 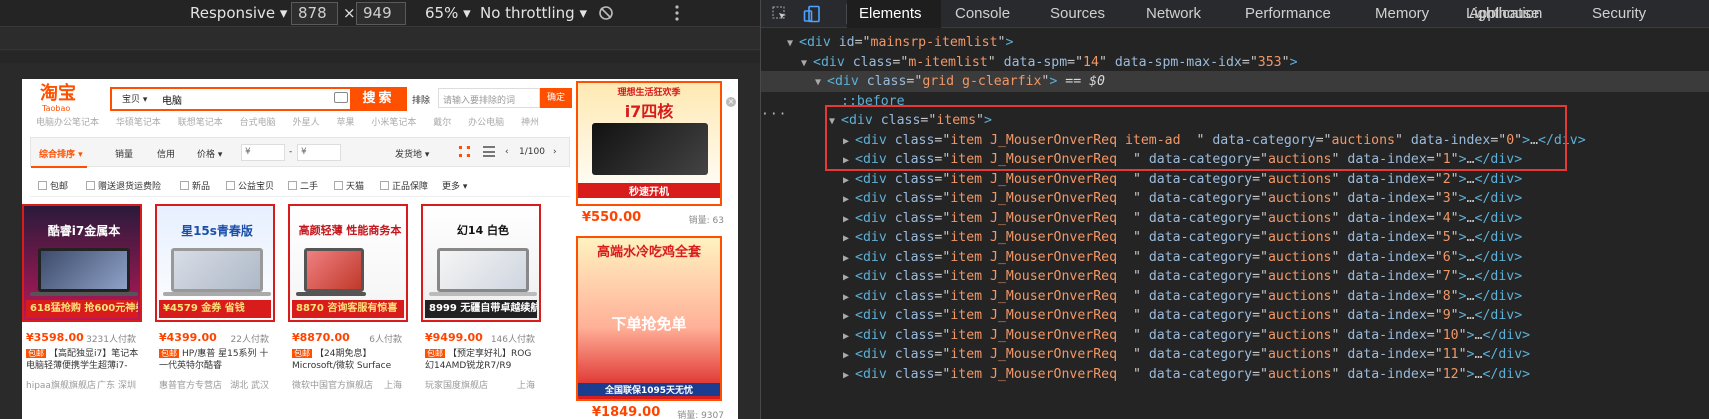 What do you see at coordinates (1402, 14) in the screenshot?
I see `tab-memory: Memory` at bounding box center [1402, 14].